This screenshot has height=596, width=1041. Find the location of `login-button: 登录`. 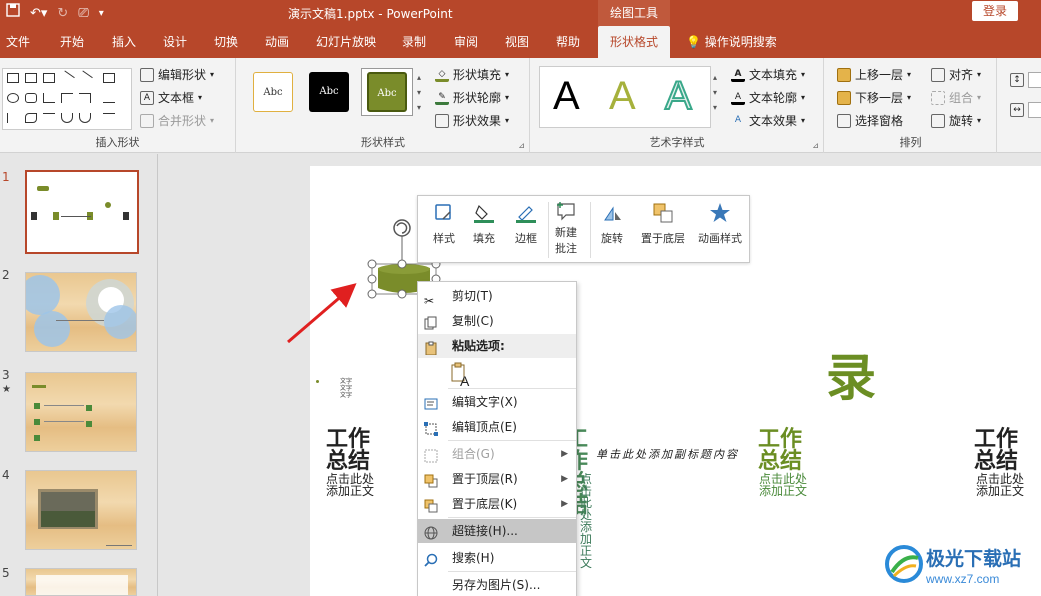

login-button: 登录 is located at coordinates (995, 11).